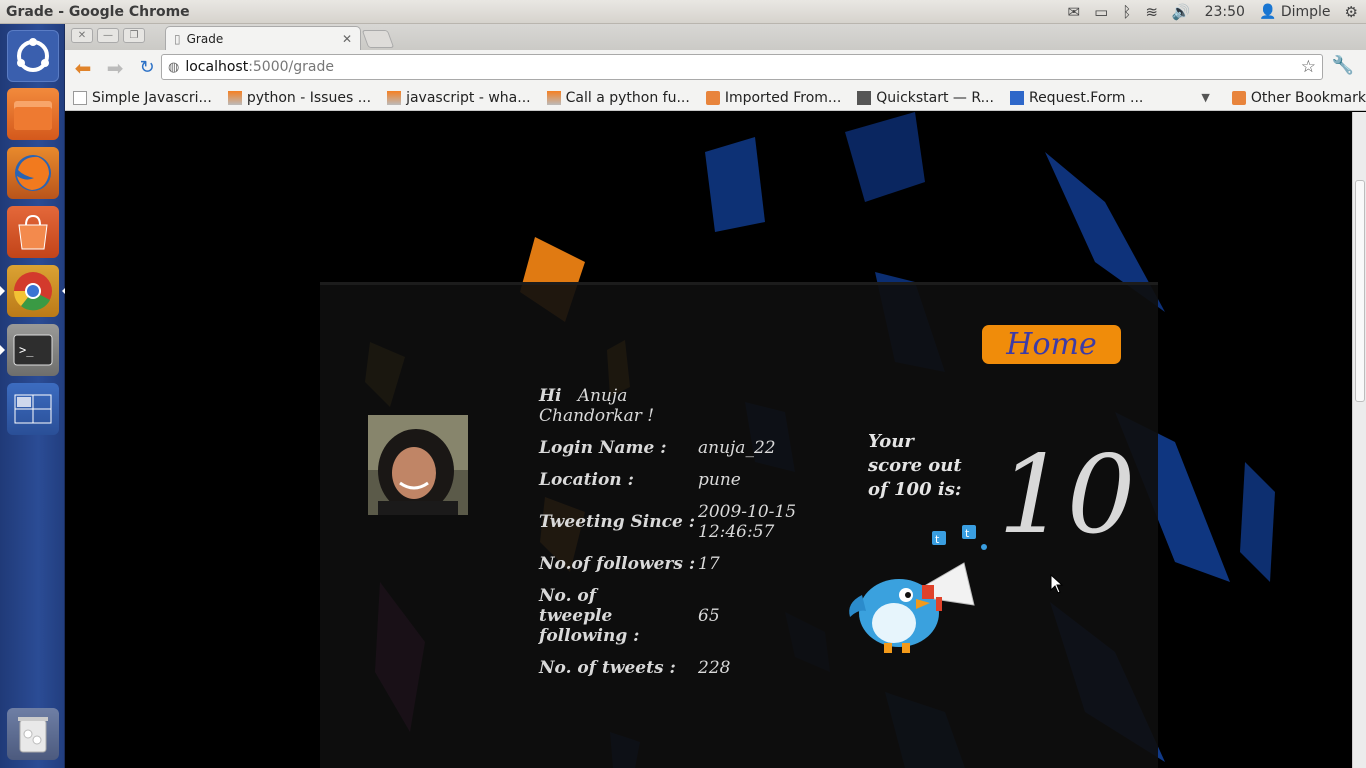 The image size is (1366, 768). I want to click on gear-icon: ⚙, so click(1351, 12).